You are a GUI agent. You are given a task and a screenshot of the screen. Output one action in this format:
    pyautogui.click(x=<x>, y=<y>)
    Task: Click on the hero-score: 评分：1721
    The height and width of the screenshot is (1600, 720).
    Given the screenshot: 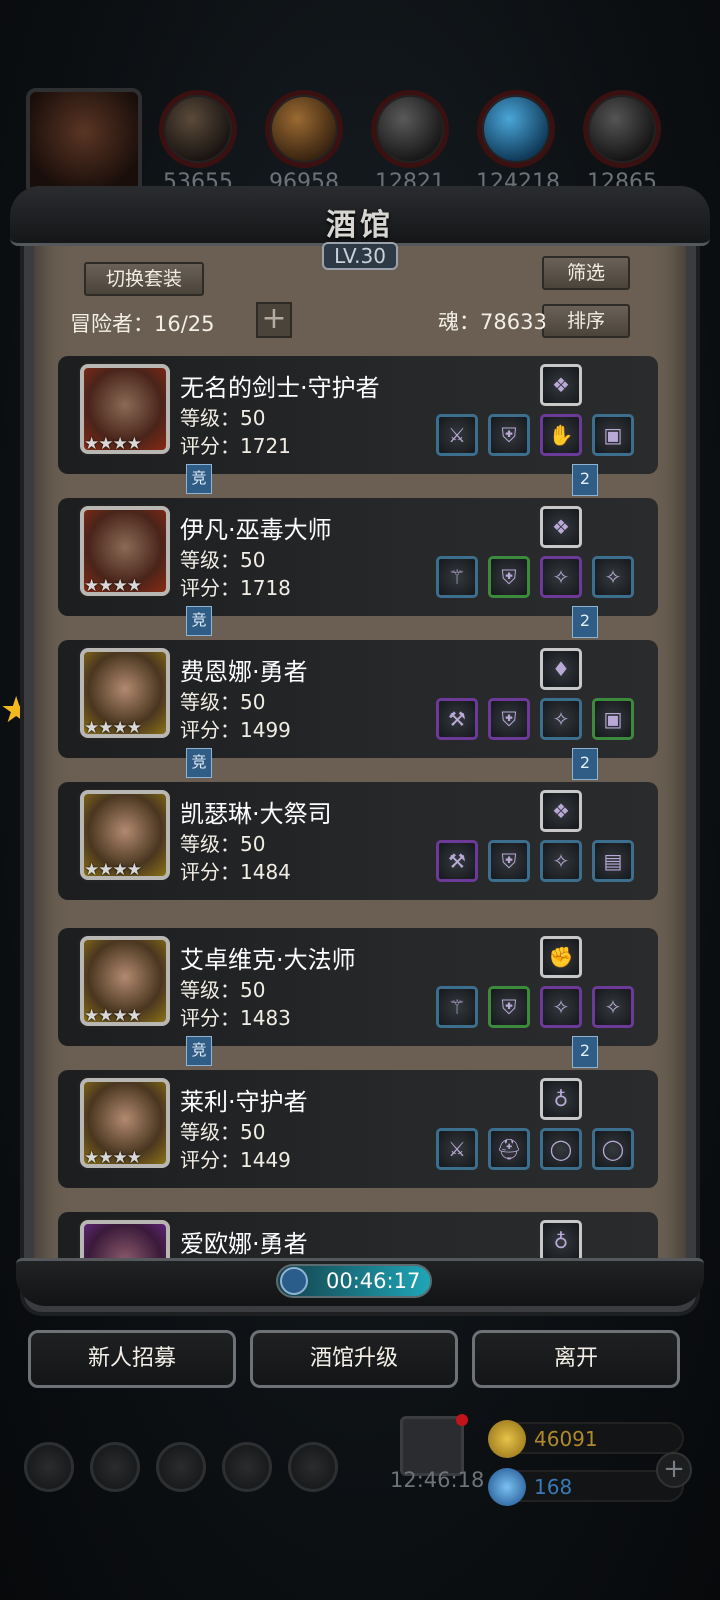 What is the action you would take?
    pyautogui.click(x=235, y=446)
    